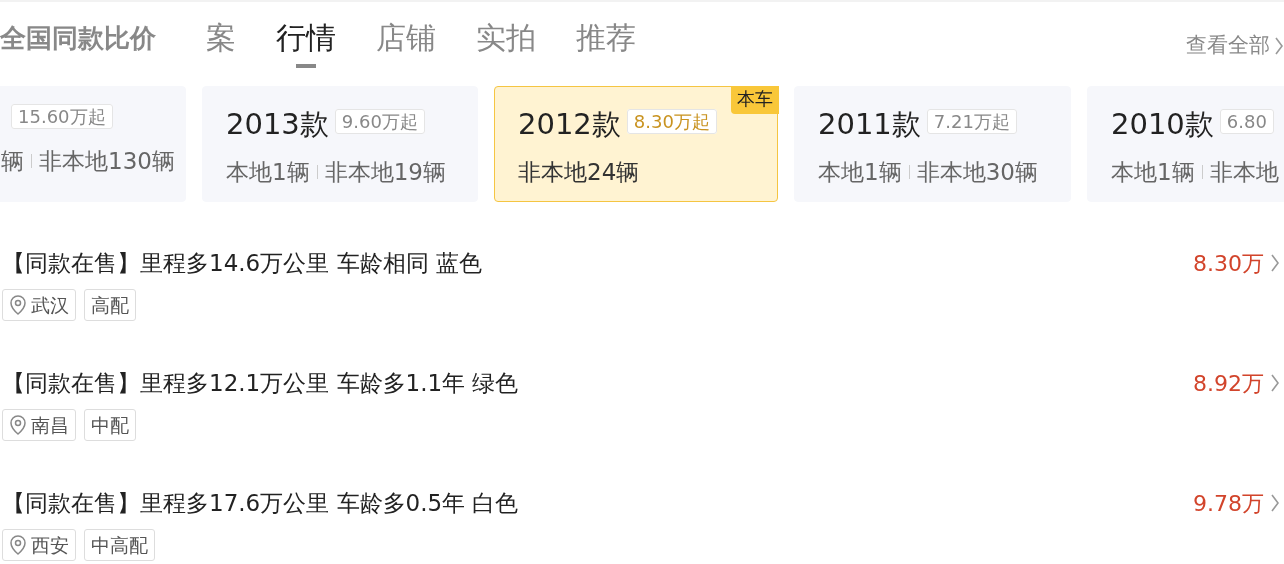 Image resolution: width=1284 pixels, height=564 pixels. Describe the element at coordinates (119, 544) in the screenshot. I see `trim-tag: 中高配` at that location.